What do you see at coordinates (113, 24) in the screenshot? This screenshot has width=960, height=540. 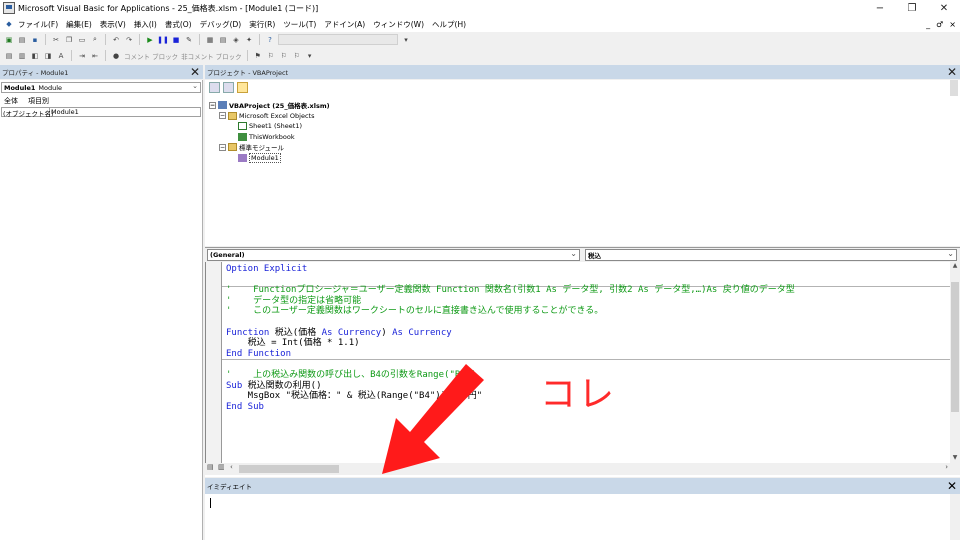 I see `menu-view: 表示(V)` at bounding box center [113, 24].